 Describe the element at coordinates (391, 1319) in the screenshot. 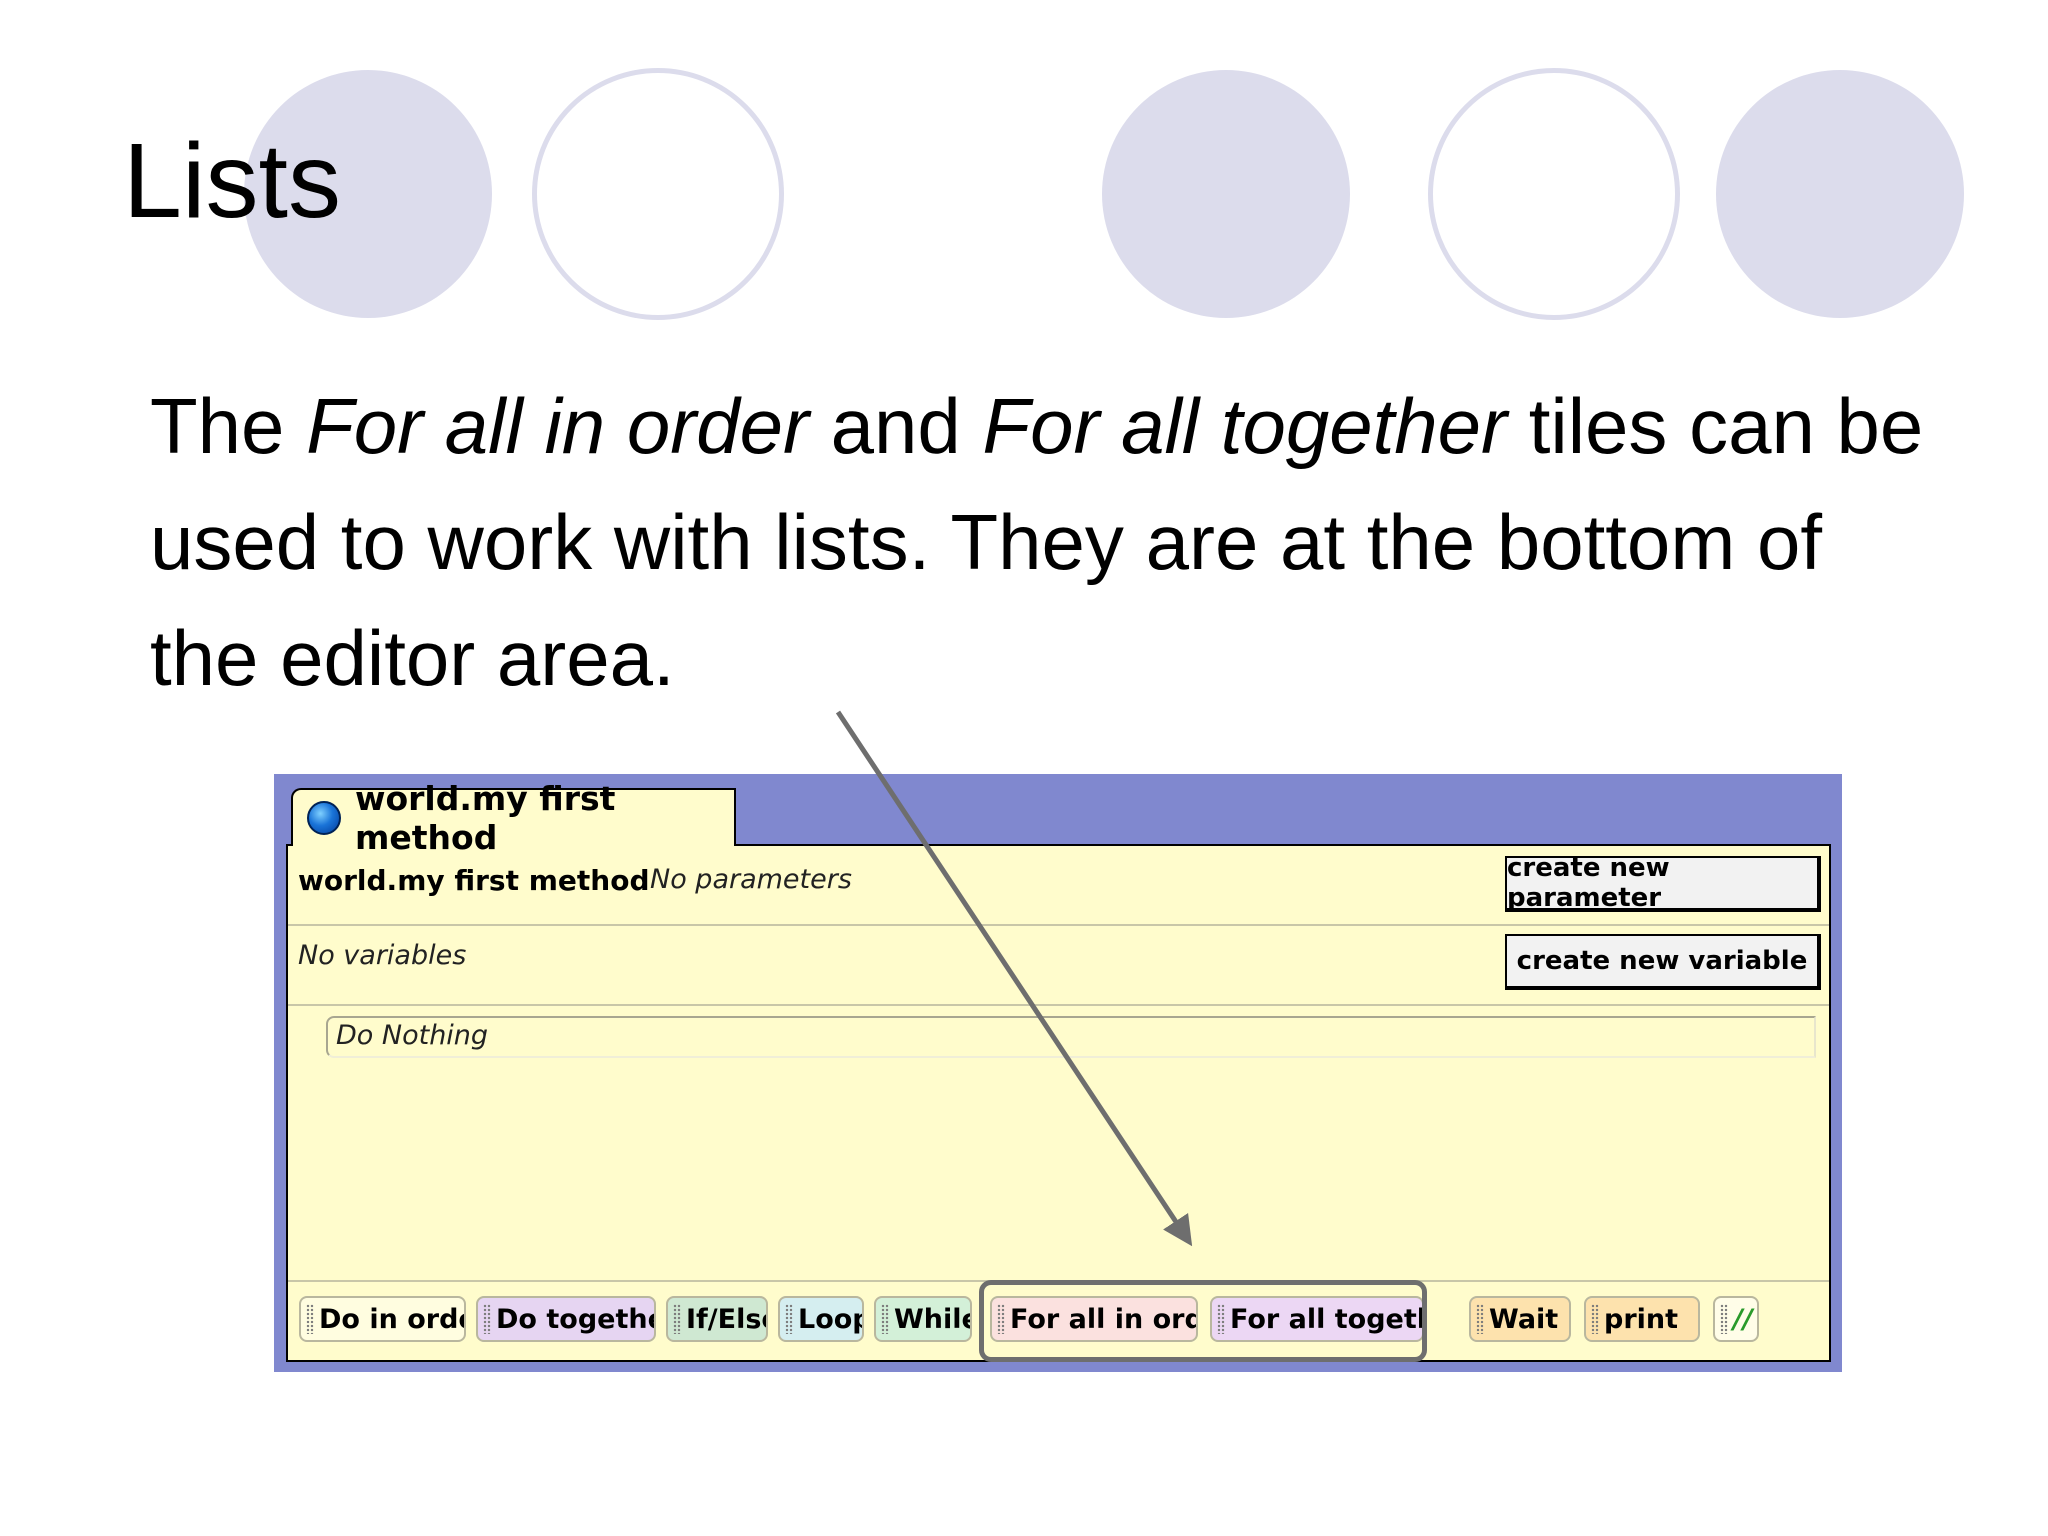

I see `tile-label: Do in order` at that location.